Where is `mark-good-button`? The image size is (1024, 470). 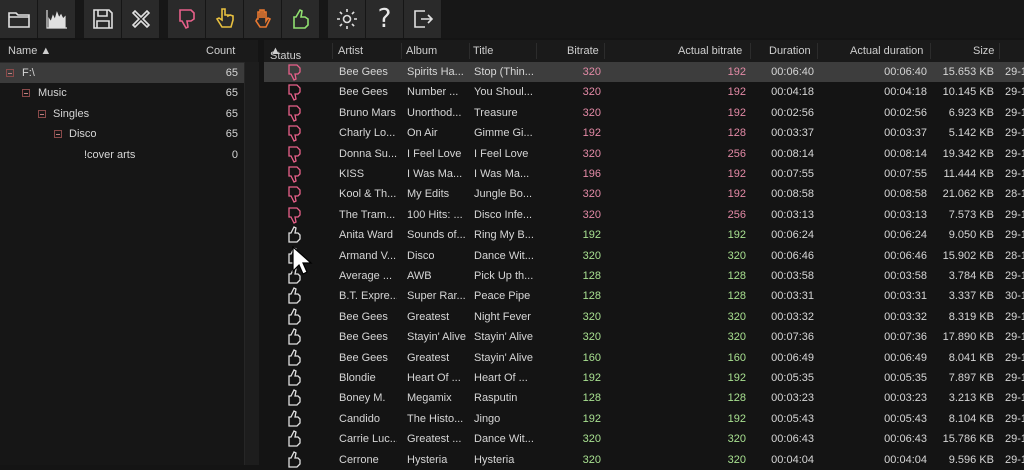
mark-good-button is located at coordinates (301, 19).